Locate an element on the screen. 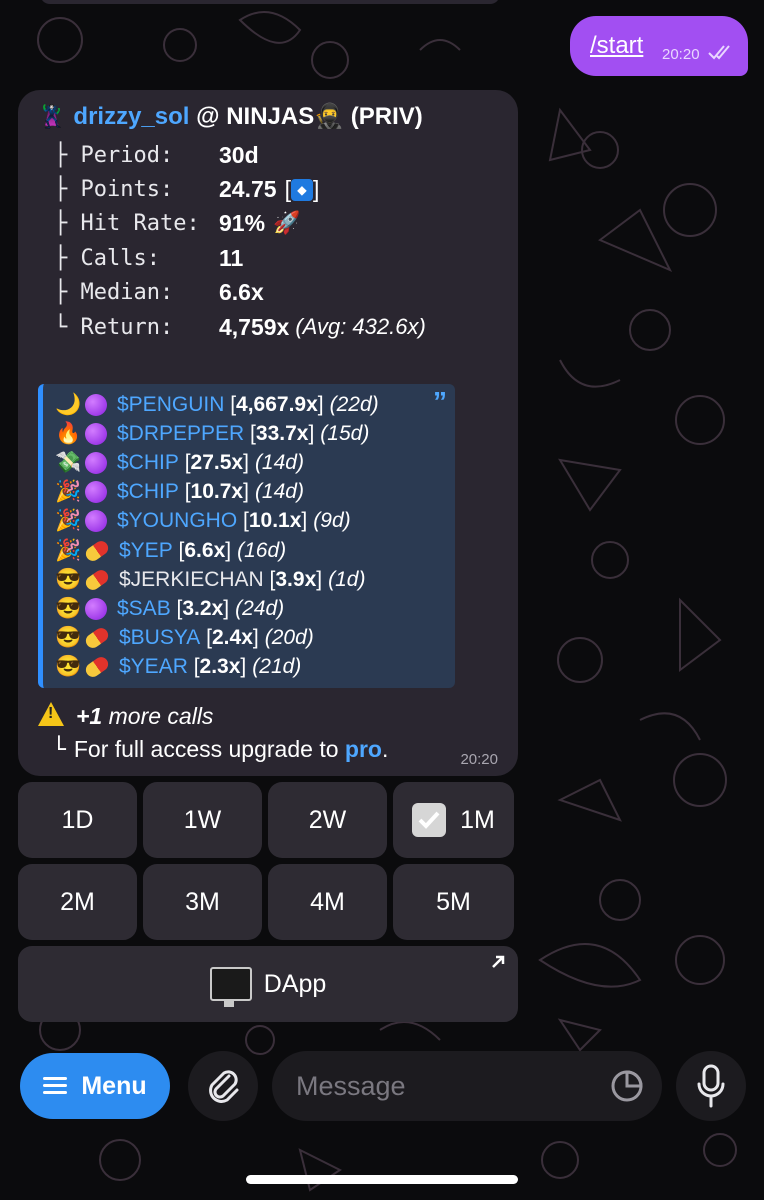 The height and width of the screenshot is (1200, 764). double-check-icon is located at coordinates (719, 52).